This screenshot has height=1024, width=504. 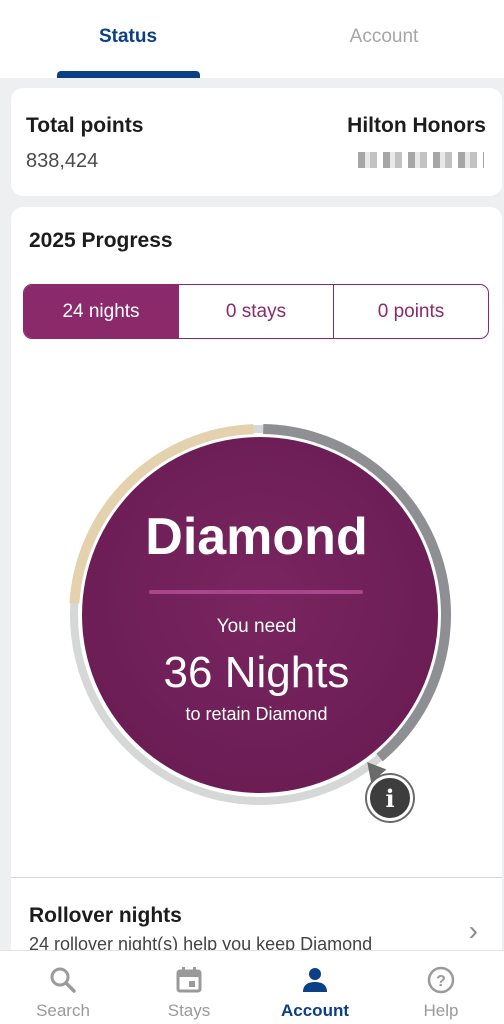 I want to click on calendar-icon, so click(x=189, y=980).